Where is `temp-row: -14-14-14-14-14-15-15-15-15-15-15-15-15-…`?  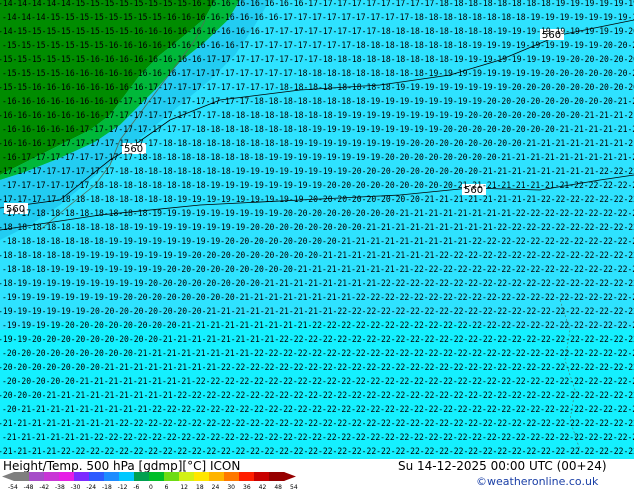
temp-row: -14-14-14-14-14-15-15-15-15-15-15-15-15-… is located at coordinates (317, 4).